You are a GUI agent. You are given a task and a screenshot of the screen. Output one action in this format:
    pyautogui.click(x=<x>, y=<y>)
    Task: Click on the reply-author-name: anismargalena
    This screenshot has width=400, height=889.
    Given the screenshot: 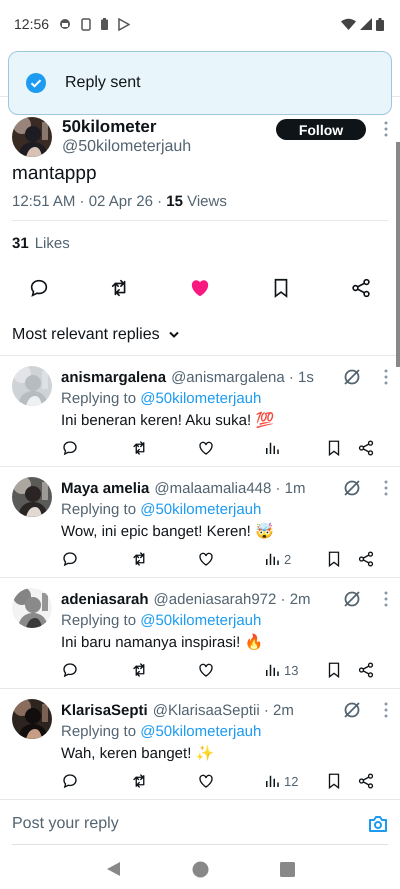 What is the action you would take?
    pyautogui.click(x=113, y=377)
    